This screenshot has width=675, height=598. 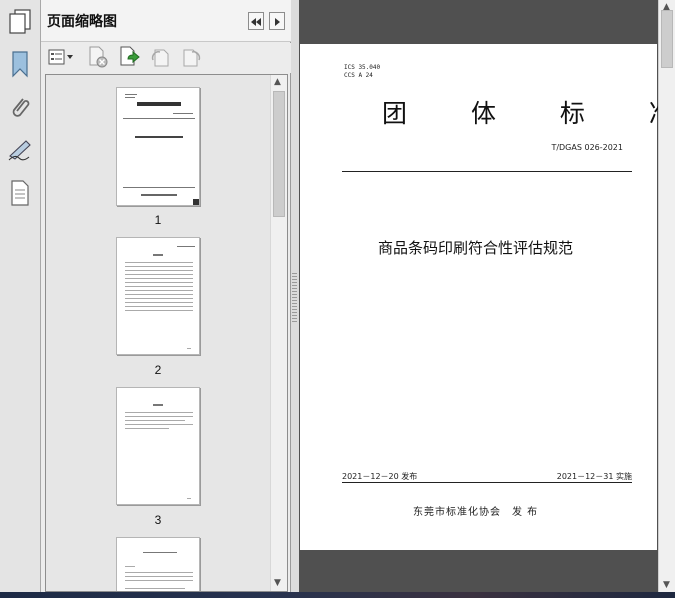 What do you see at coordinates (20, 193) in the screenshot?
I see `document-properties-icon` at bounding box center [20, 193].